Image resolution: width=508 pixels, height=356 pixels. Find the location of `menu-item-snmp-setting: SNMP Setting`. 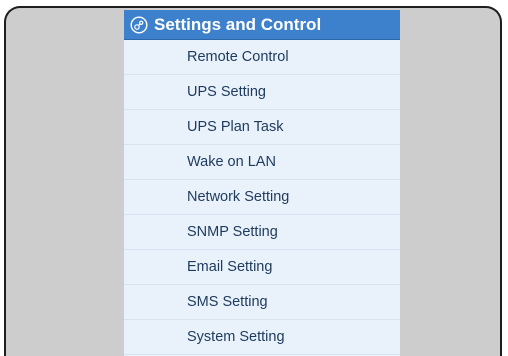

menu-item-snmp-setting: SNMP Setting is located at coordinates (262, 232).